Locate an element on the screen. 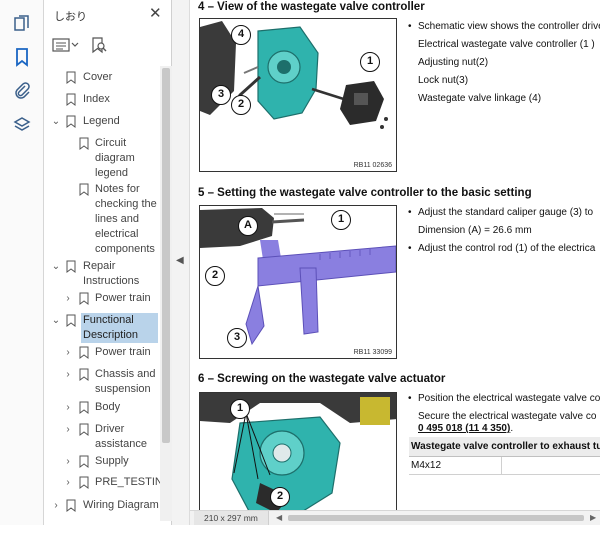  bookmark-item: › Wiring Diagram is located at coordinates (102, 505).